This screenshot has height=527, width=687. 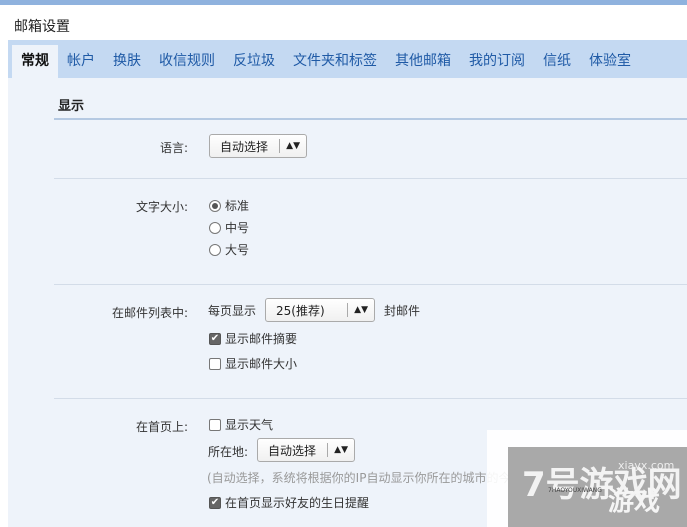 I want to click on font-size-large: 大号, so click(x=229, y=249).